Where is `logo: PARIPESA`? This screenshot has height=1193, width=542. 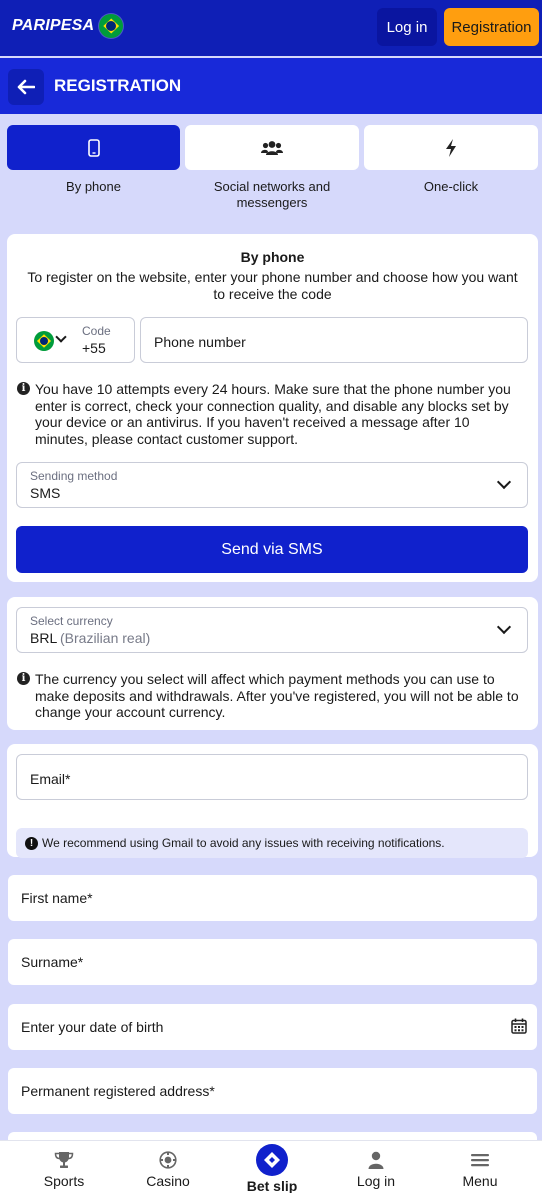
logo: PARIPESA is located at coordinates (68, 26).